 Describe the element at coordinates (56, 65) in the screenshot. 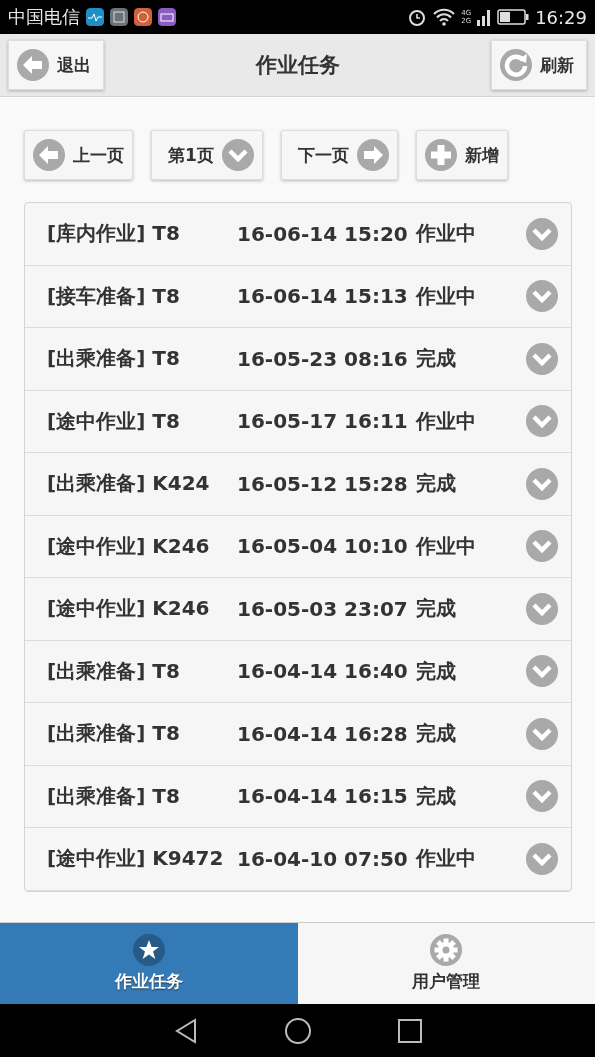

I see `exit-button: 退出` at that location.